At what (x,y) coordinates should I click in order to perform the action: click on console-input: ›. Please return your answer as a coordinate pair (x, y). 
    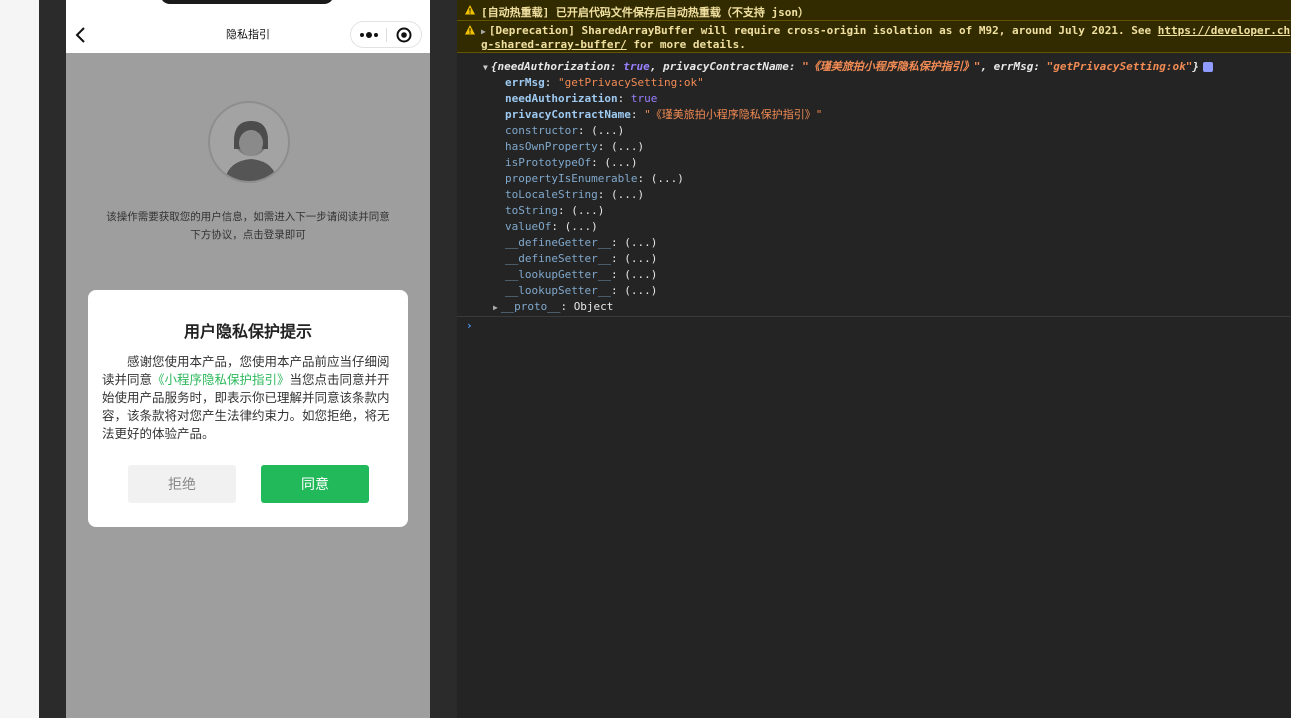
    Looking at the image, I should click on (874, 326).